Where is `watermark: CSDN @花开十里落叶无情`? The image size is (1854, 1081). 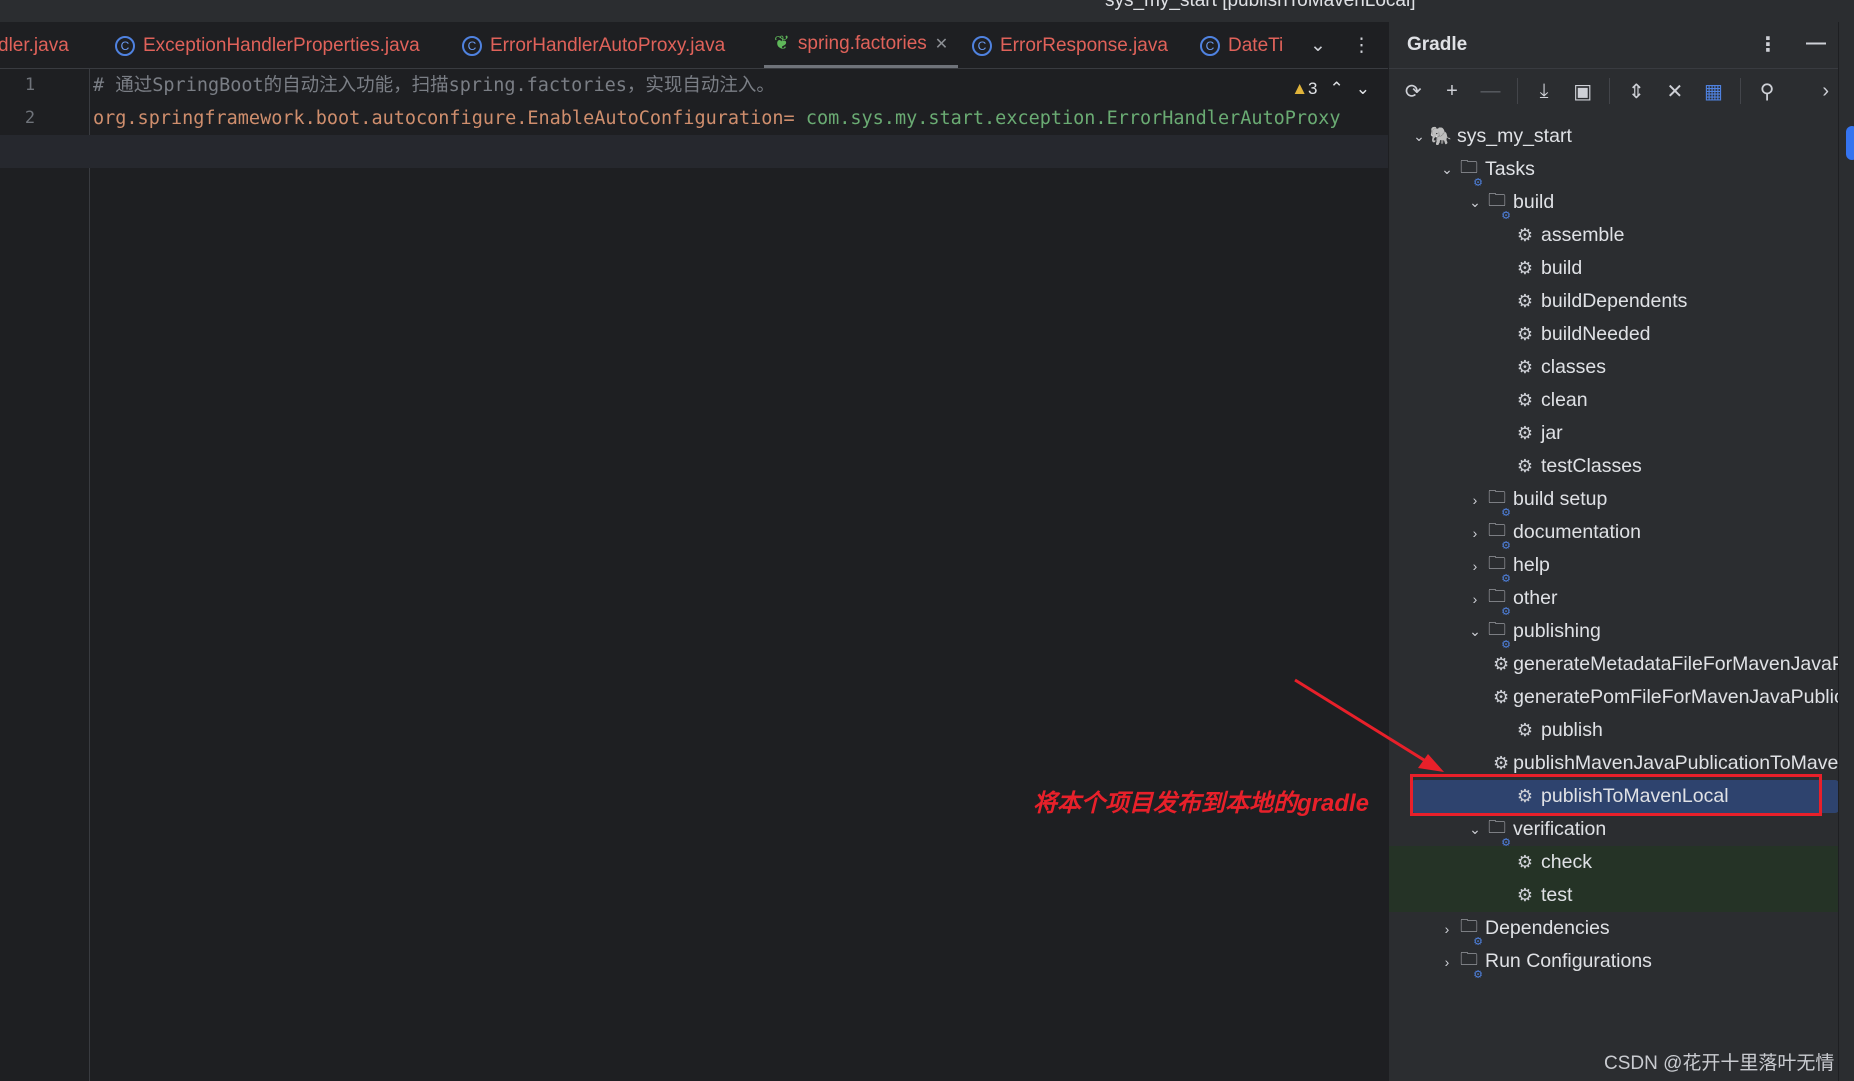 watermark: CSDN @花开十里落叶无情 is located at coordinates (1719, 1063).